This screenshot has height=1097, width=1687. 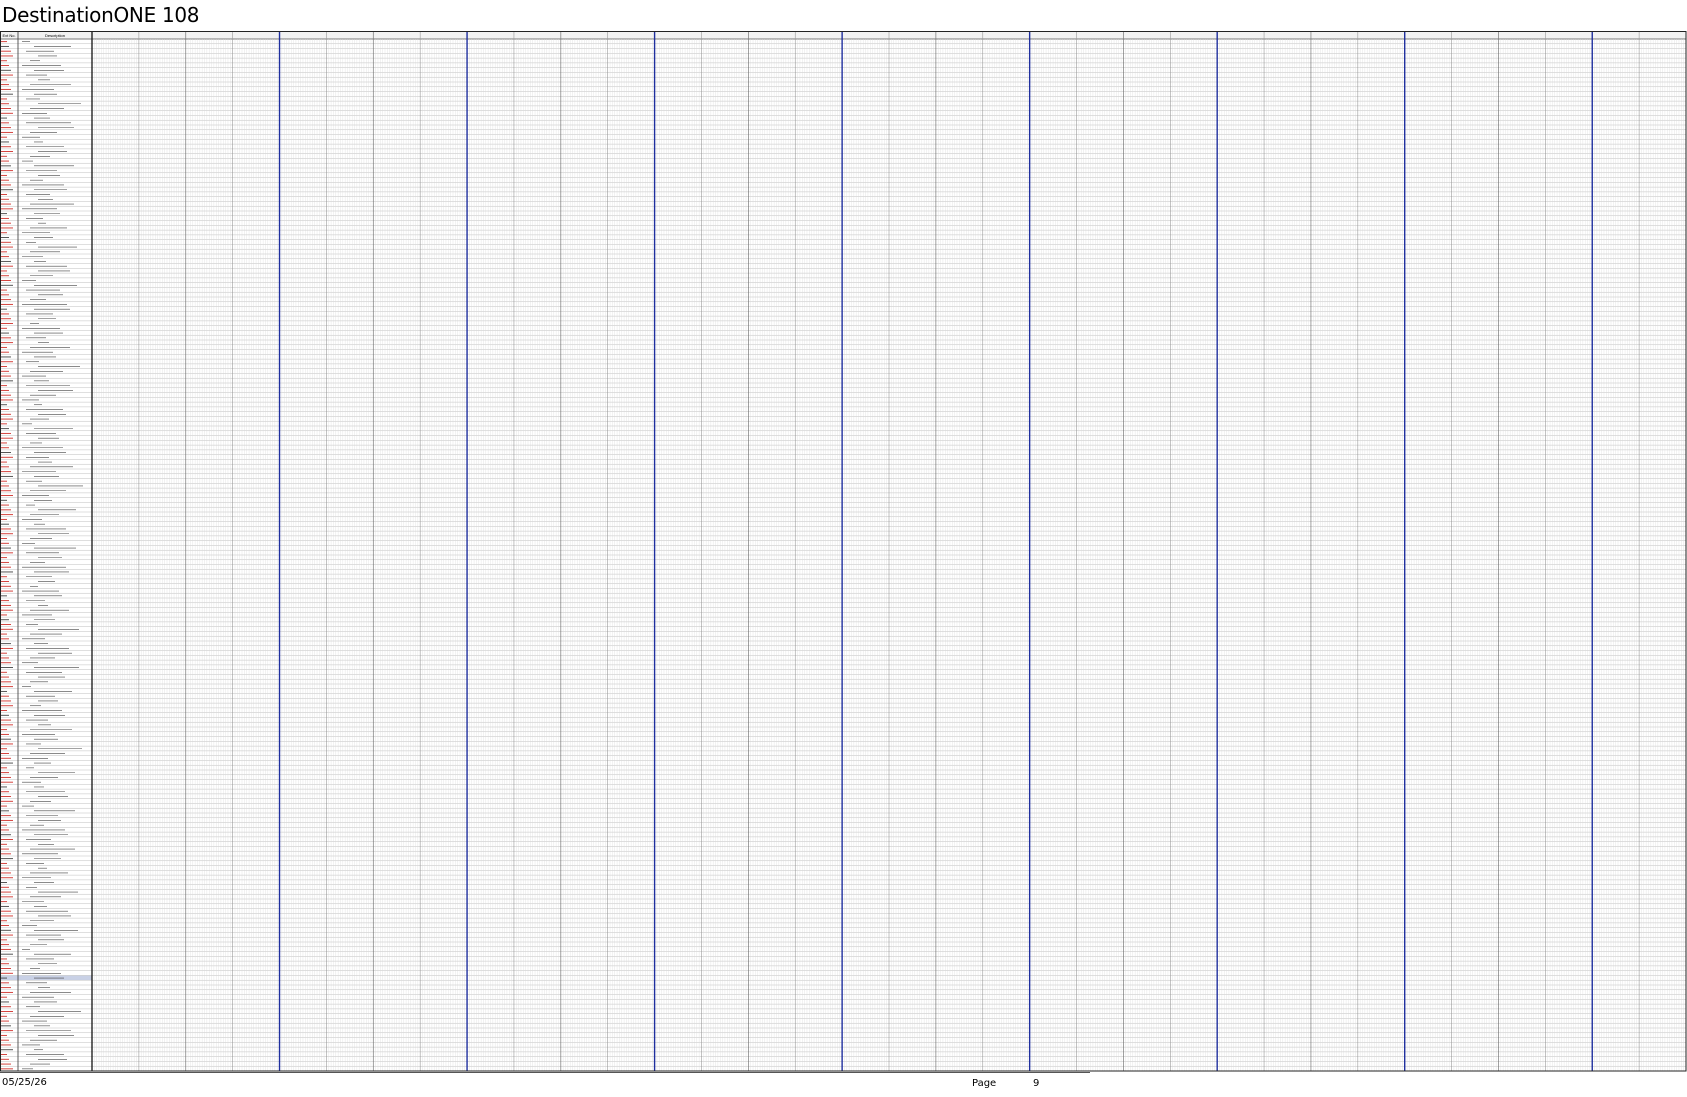 I want to click on page-title: DestinationONE 108, so click(x=101, y=15).